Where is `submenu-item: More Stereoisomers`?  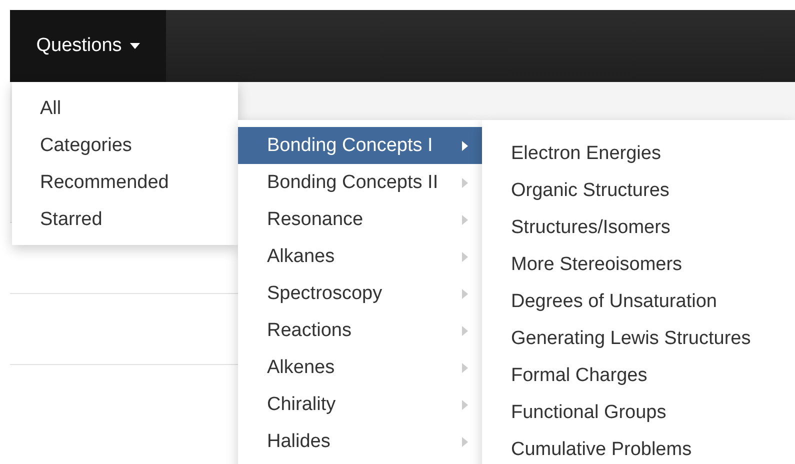
submenu-item: More Stereoisomers is located at coordinates (638, 264).